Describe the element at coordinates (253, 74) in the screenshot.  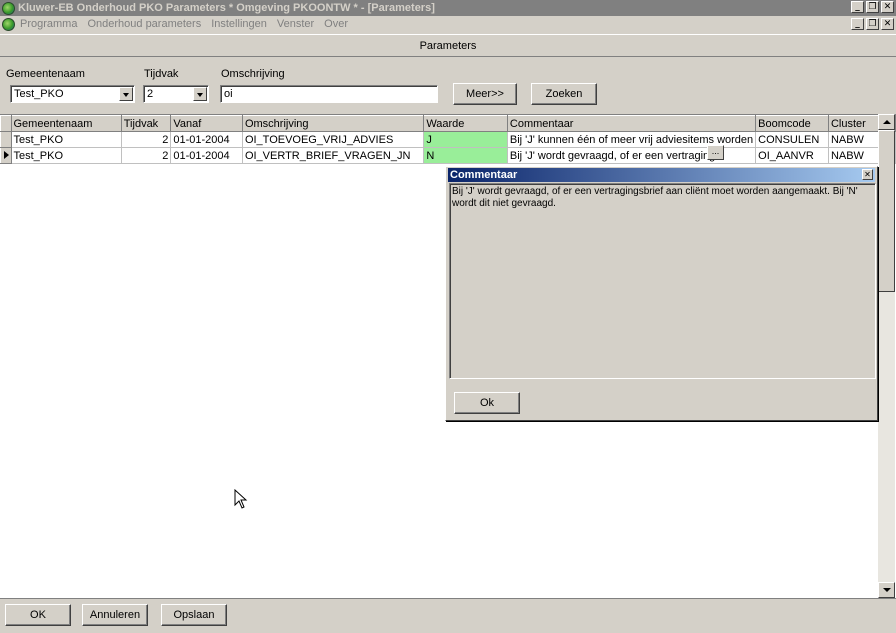
I see `omschrijving-label: Omschrijving` at that location.